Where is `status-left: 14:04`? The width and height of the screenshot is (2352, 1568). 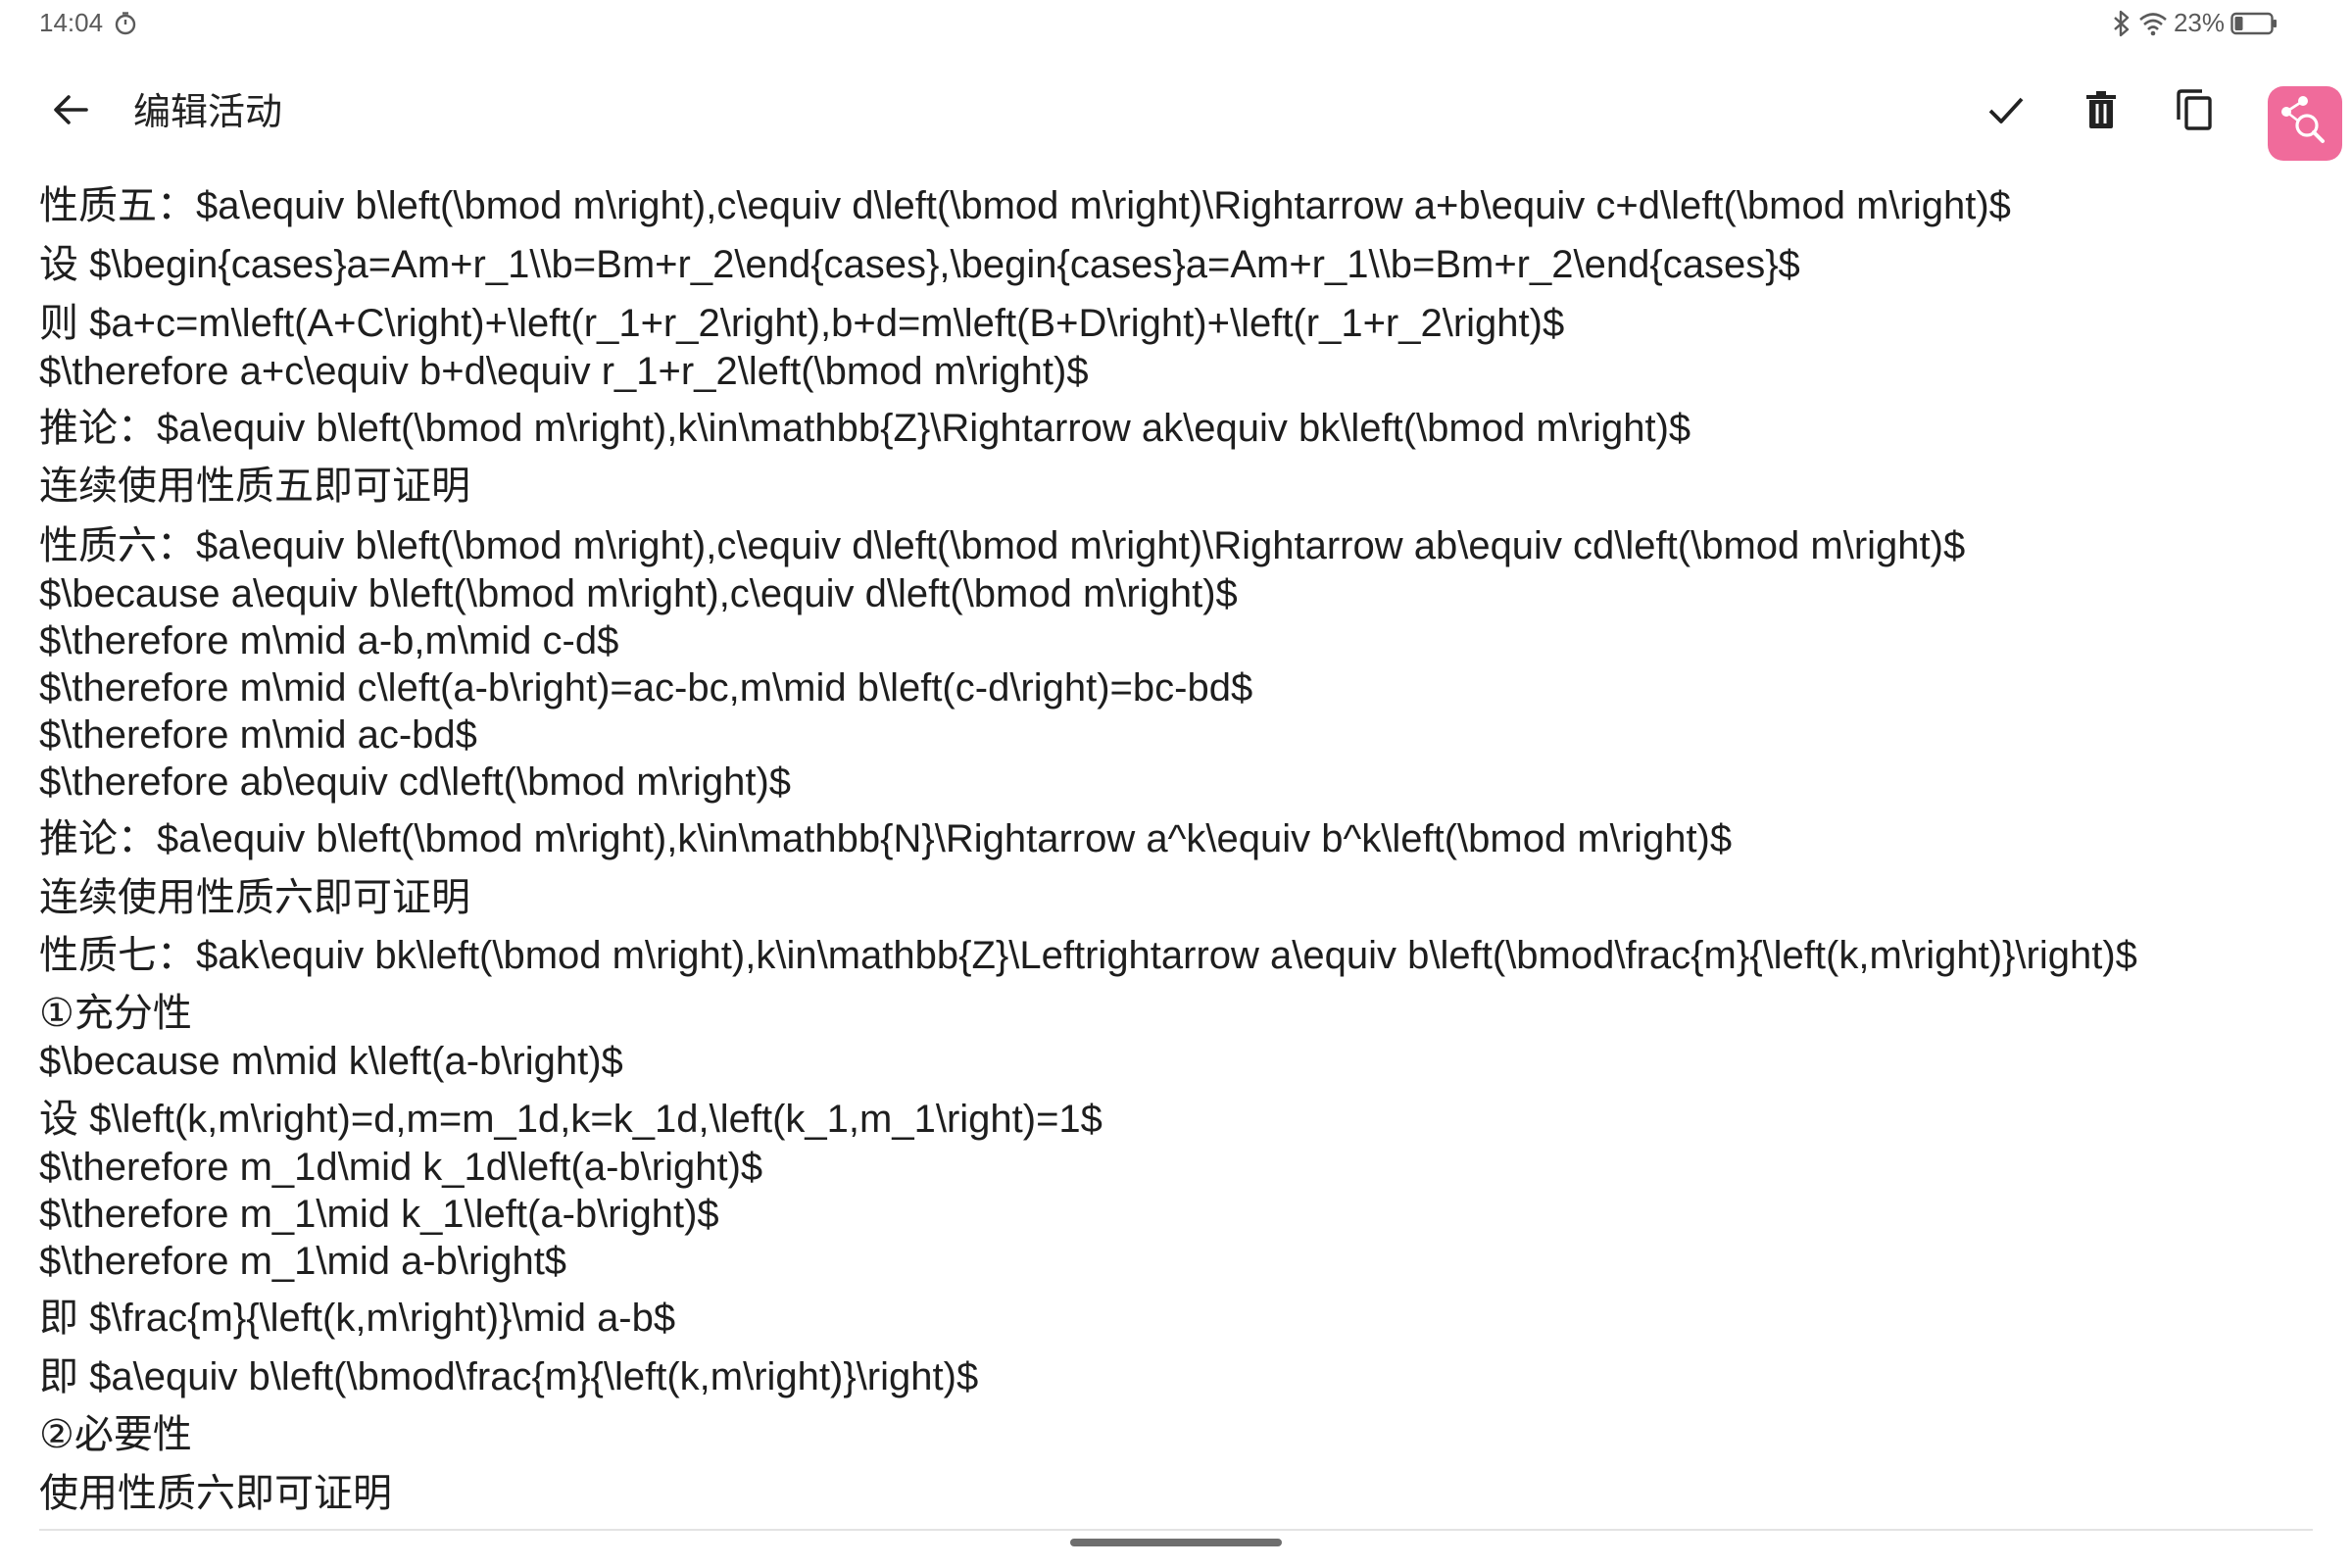
status-left: 14:04 is located at coordinates (88, 23).